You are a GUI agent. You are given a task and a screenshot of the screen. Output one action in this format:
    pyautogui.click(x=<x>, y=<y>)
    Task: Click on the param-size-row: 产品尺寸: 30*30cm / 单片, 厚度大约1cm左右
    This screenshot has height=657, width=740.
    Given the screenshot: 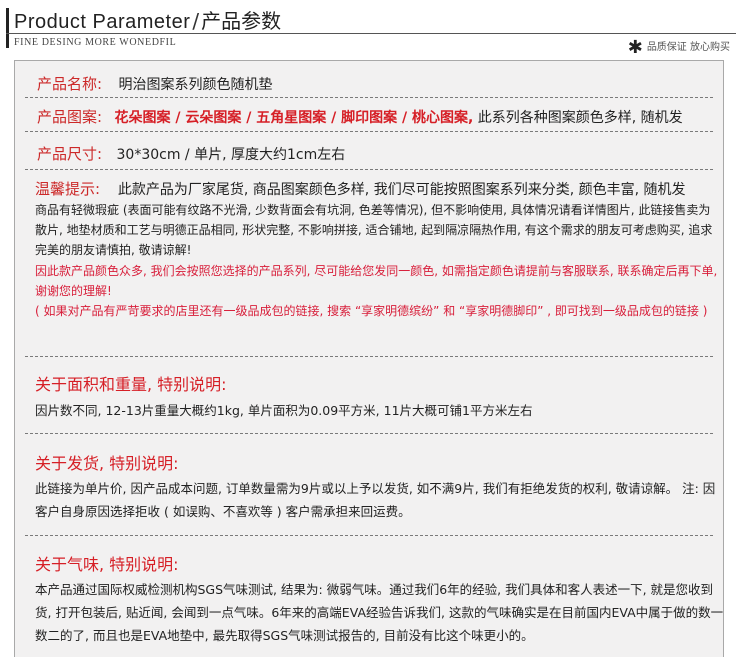 What is the action you would take?
    pyautogui.click(x=191, y=153)
    